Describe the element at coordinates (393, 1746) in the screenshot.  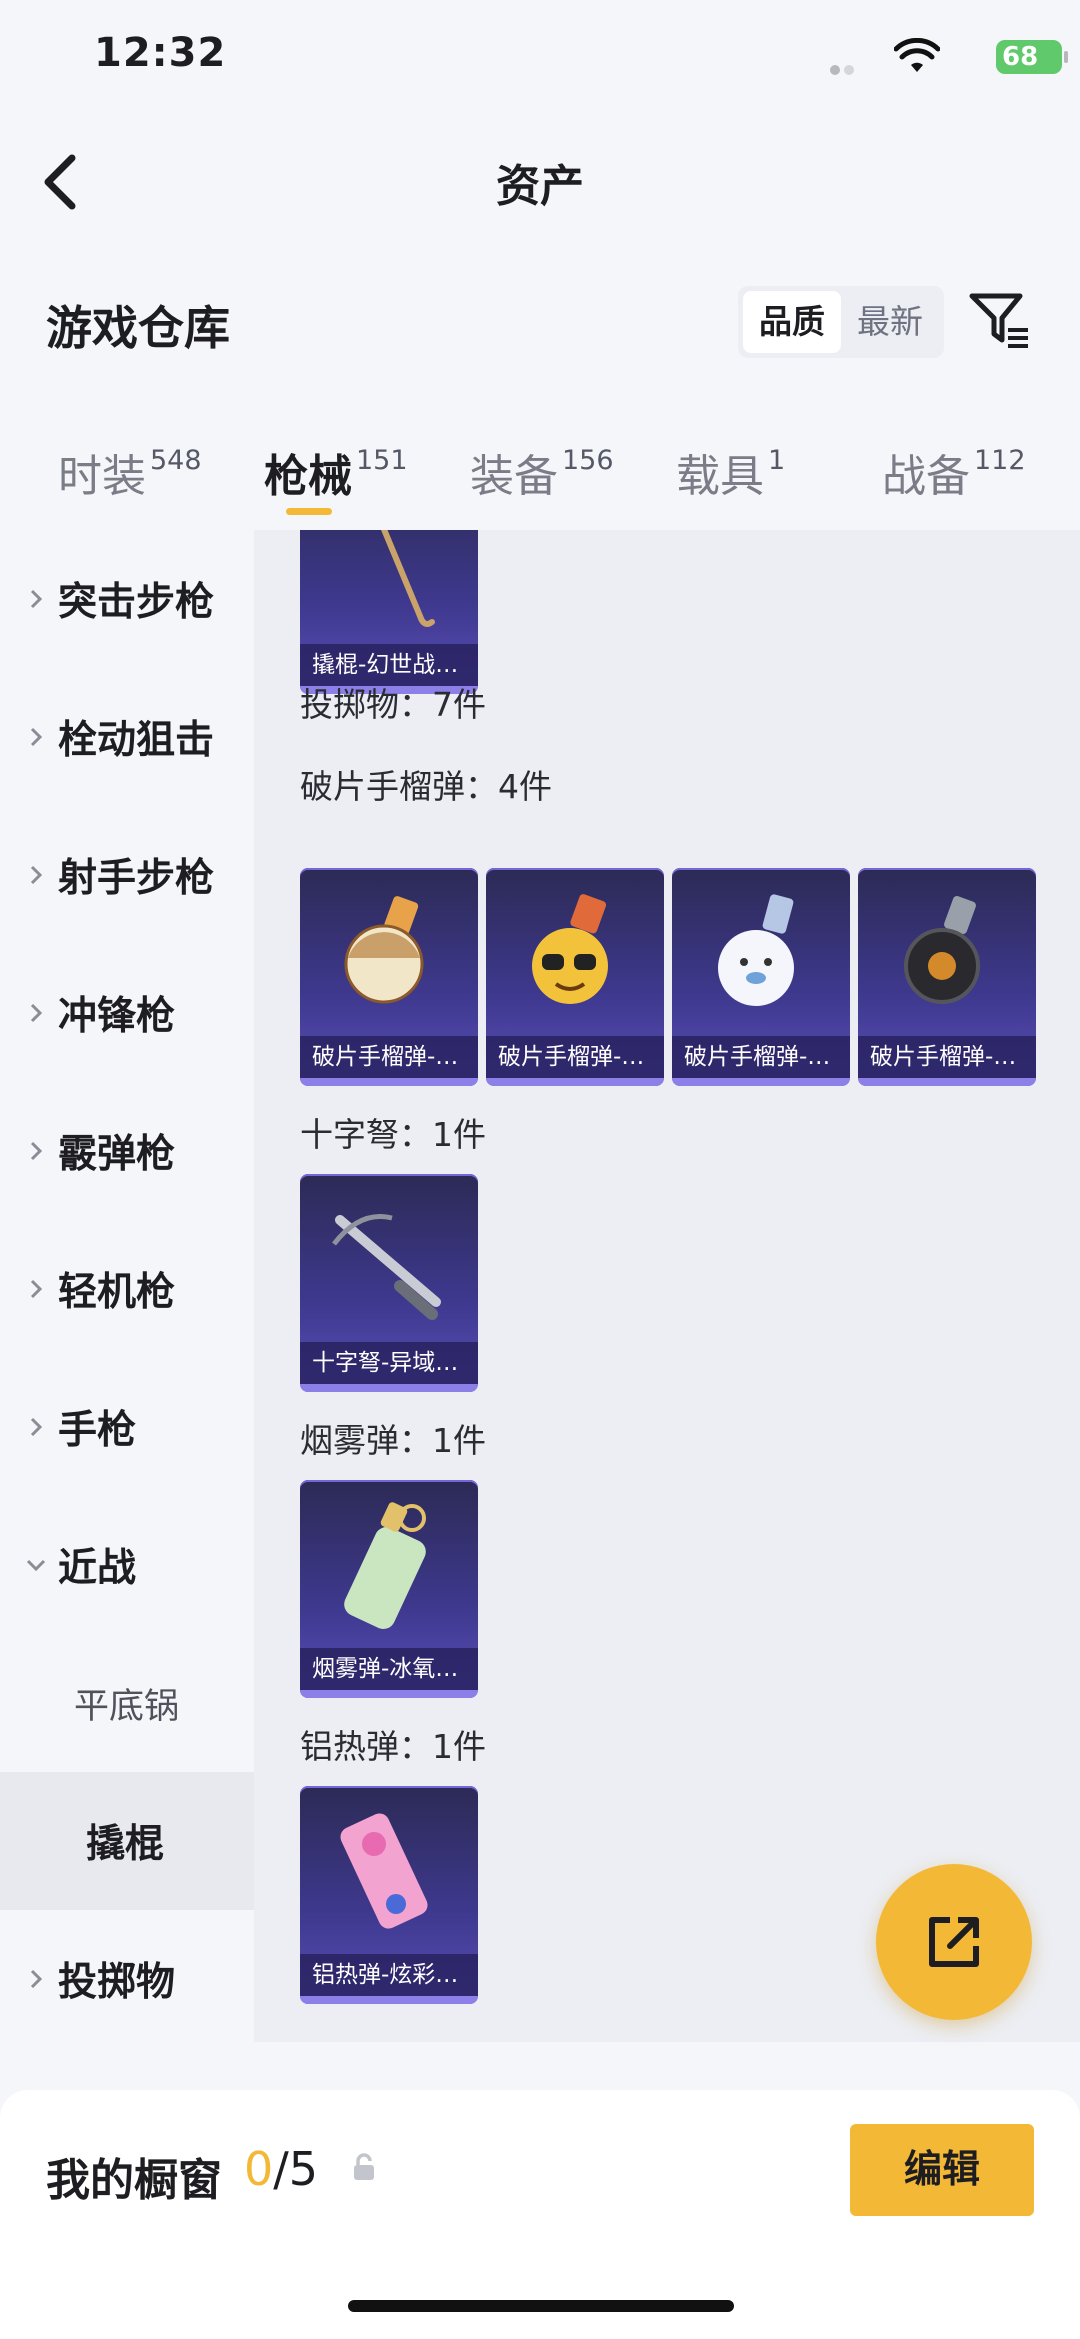
I see `section-title: 铝热弹：1件` at that location.